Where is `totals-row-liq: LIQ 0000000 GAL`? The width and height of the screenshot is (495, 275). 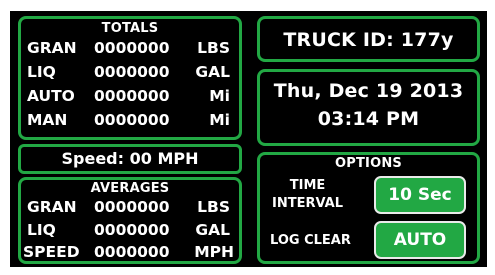
totals-row-liq: LIQ 0000000 GAL is located at coordinates (130, 72).